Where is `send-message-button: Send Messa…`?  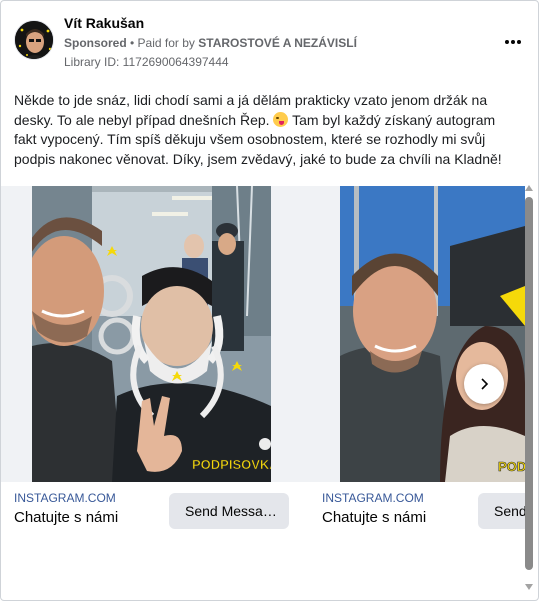
send-message-button: Send Messa… is located at coordinates (229, 511).